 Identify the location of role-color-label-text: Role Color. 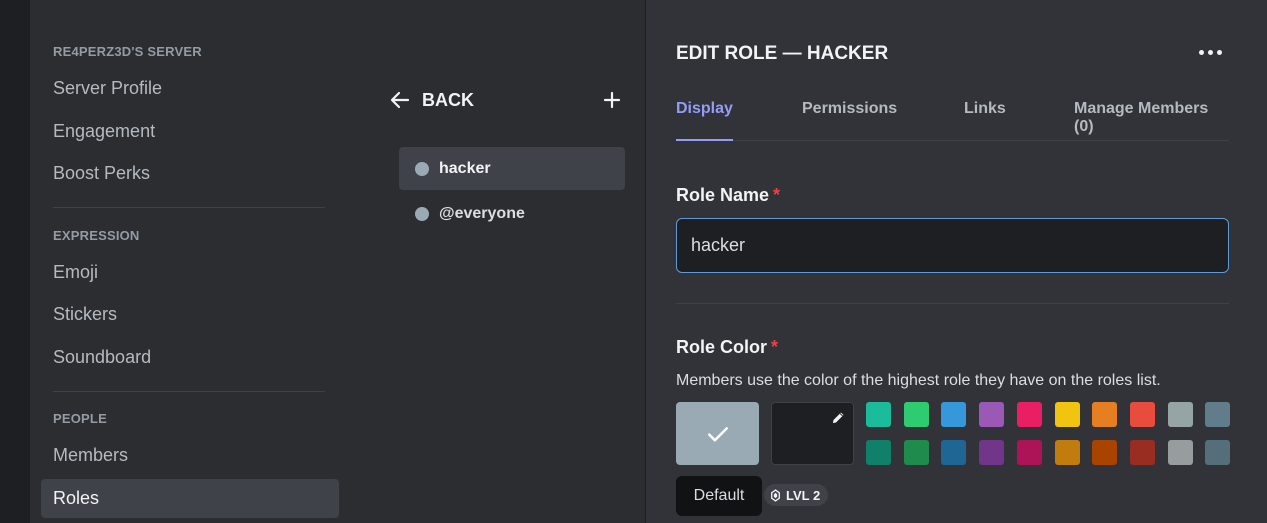
(722, 347).